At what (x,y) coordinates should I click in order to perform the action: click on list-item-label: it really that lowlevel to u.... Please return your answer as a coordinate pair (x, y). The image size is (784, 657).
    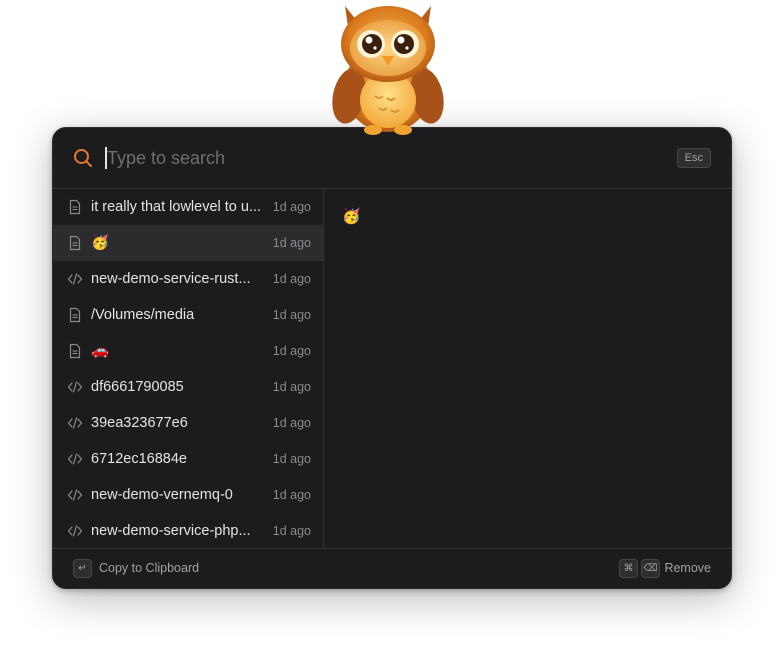
    Looking at the image, I should click on (176, 207).